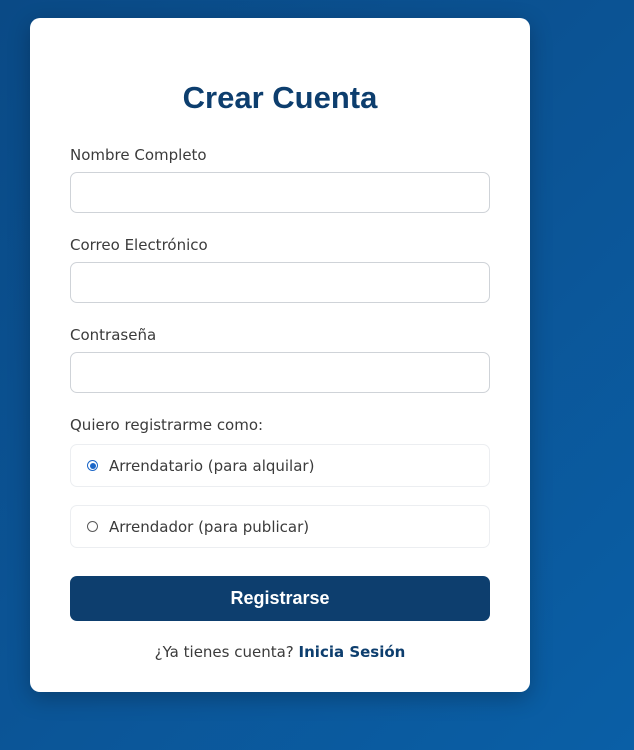 The height and width of the screenshot is (750, 634). What do you see at coordinates (224, 652) in the screenshot?
I see `login-prompt-text: ¿Ya tienes cuenta?` at bounding box center [224, 652].